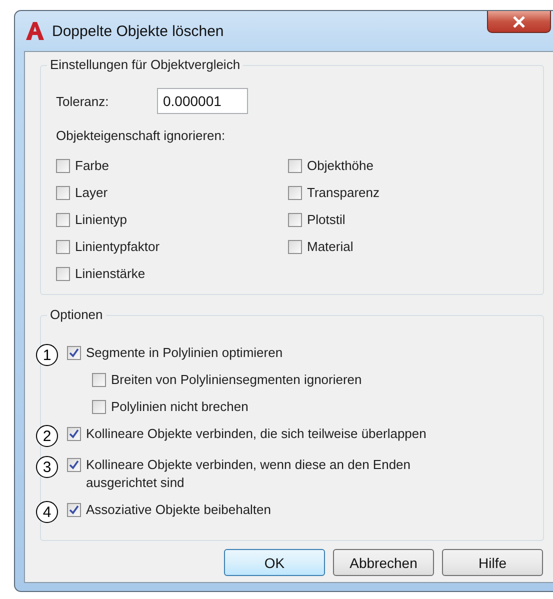 The height and width of the screenshot is (599, 553). I want to click on close-icon, so click(519, 22).